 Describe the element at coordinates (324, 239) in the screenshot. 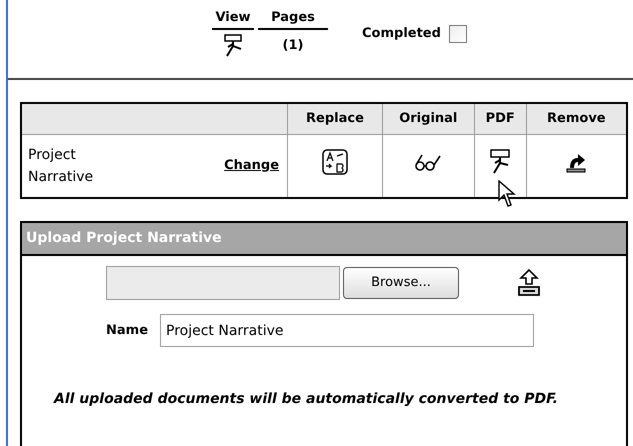

I see `panel-header: Upload Project Narrative` at that location.